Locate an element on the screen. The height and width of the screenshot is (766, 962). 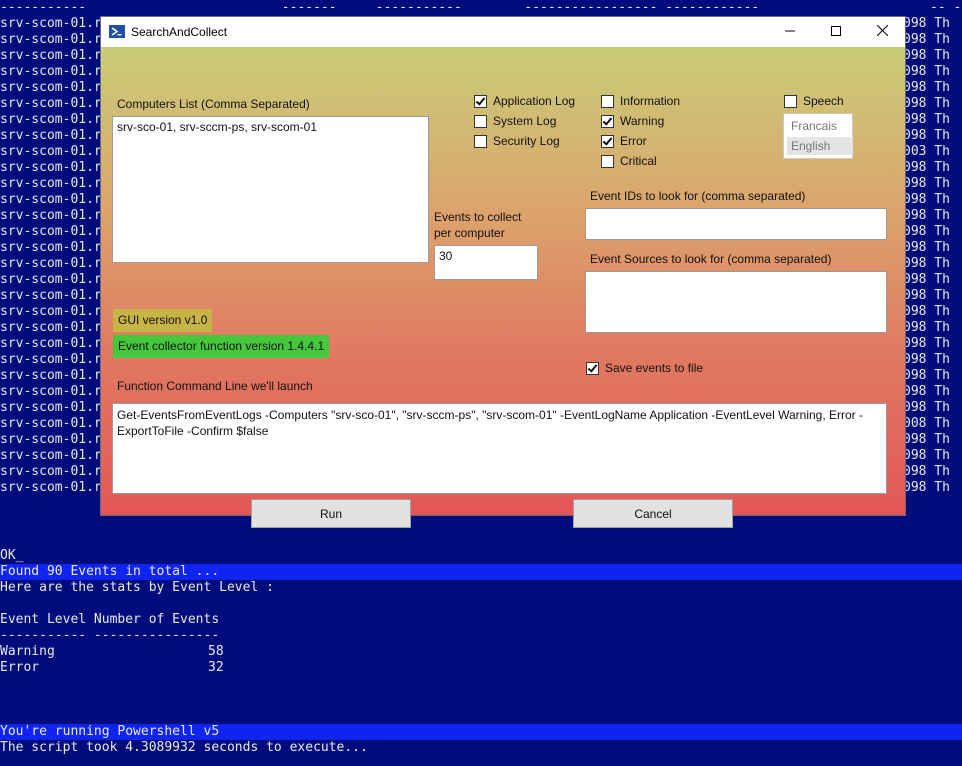
error-check-icon is located at coordinates (607, 141).